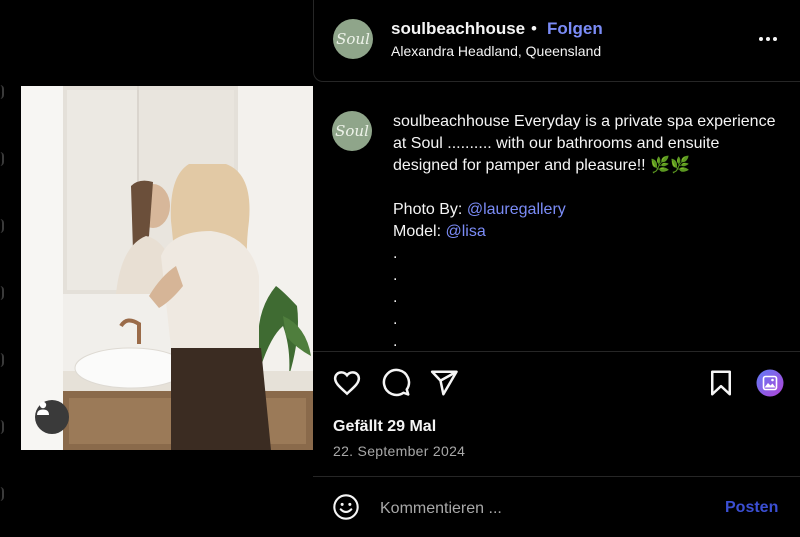 This screenshot has width=800, height=537. Describe the element at coordinates (384, 427) in the screenshot. I see `likes-count: Gefällt 29 Mal` at that location.